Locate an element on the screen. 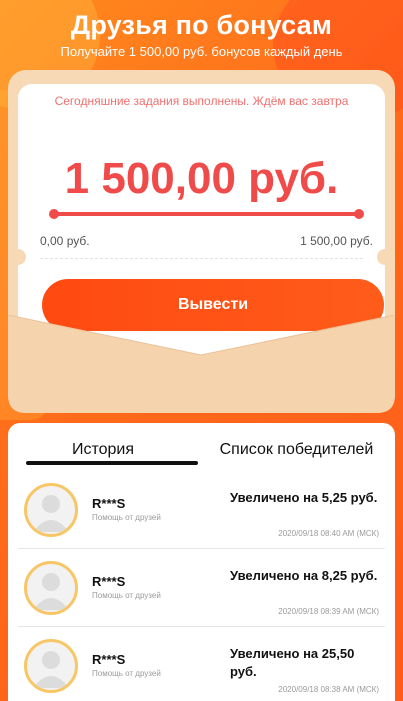  tab-winners: Список победителей is located at coordinates (296, 450).